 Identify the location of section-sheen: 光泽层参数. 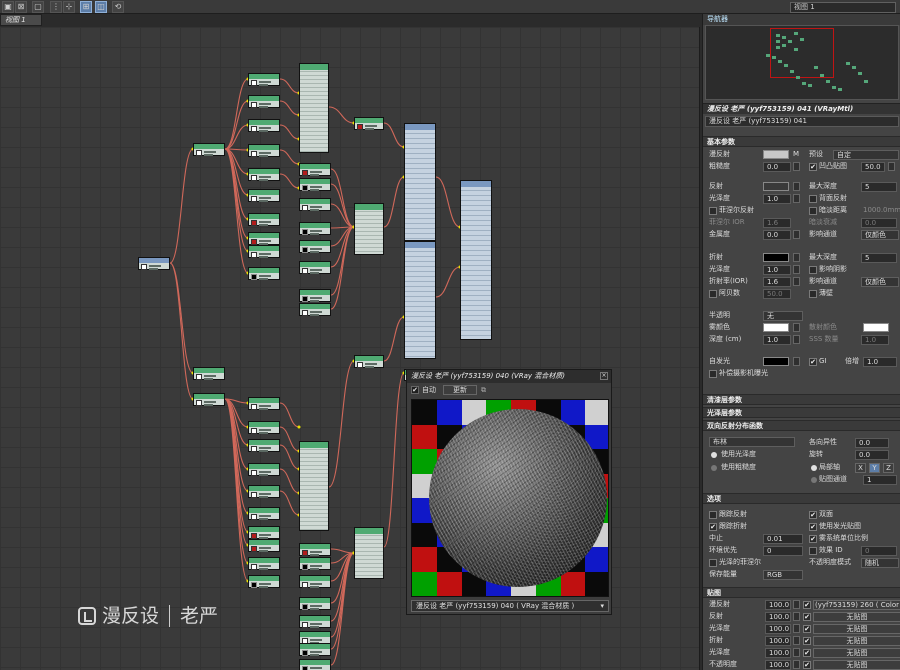
(801, 412).